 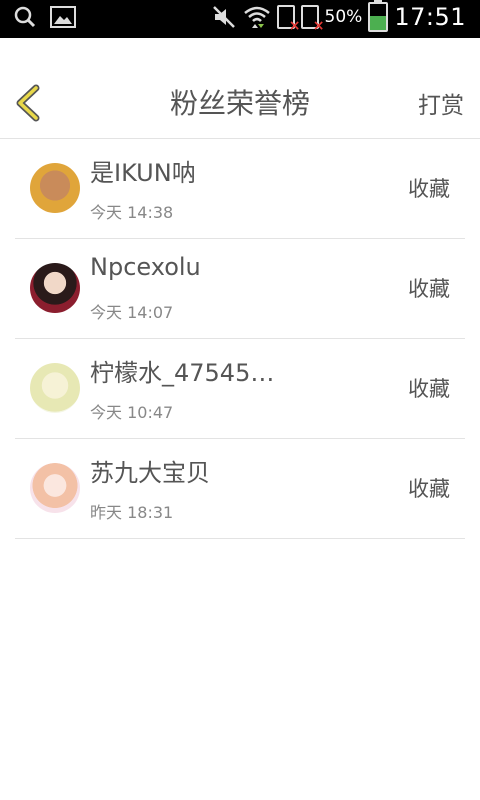 I want to click on list-item: 苏九大宝贝 昨天 18:31 收藏, so click(x=240, y=489).